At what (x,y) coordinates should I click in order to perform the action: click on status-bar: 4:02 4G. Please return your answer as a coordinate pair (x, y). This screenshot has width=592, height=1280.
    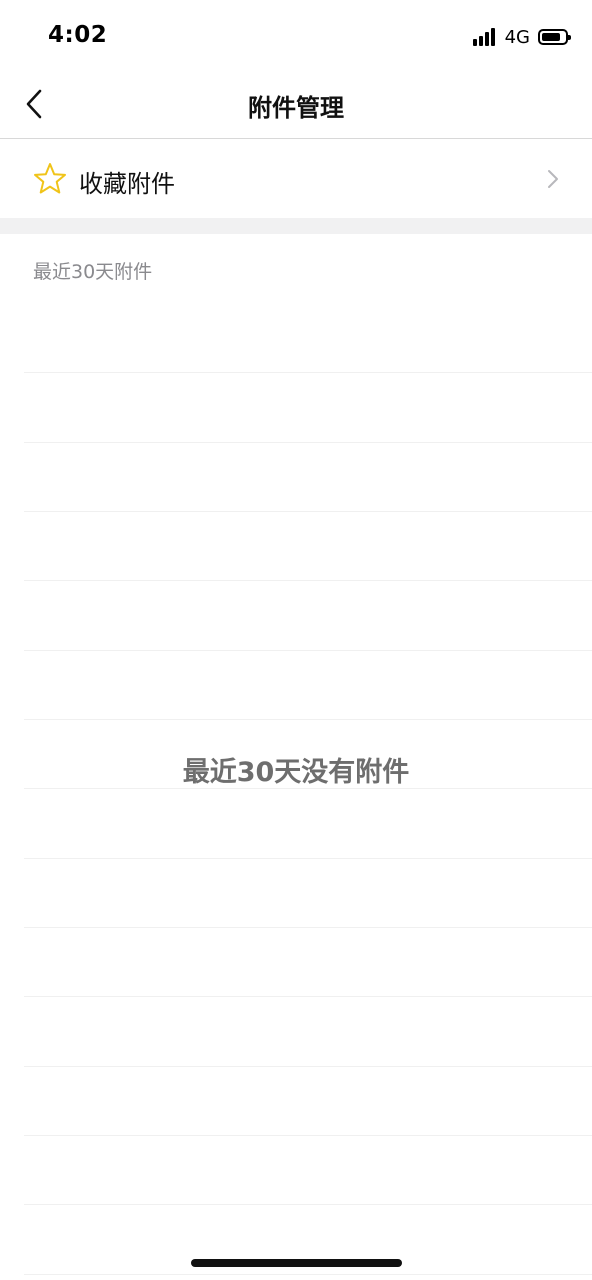
    Looking at the image, I should click on (296, 35).